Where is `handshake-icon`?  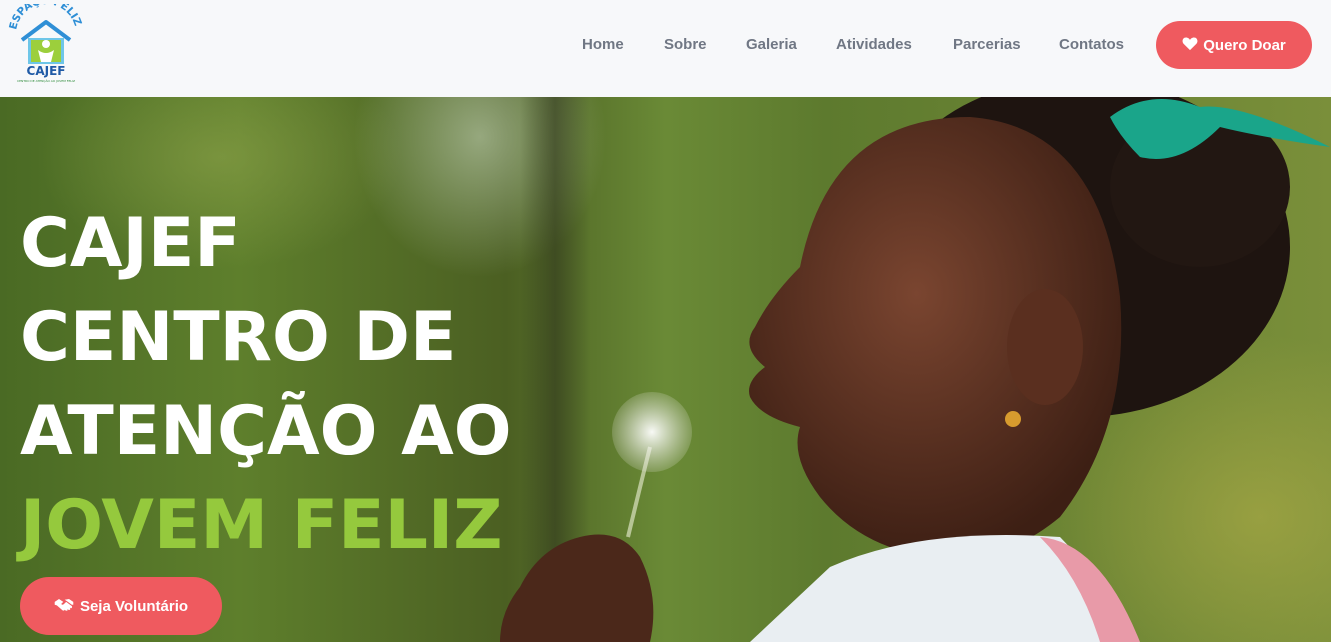
handshake-icon is located at coordinates (64, 606).